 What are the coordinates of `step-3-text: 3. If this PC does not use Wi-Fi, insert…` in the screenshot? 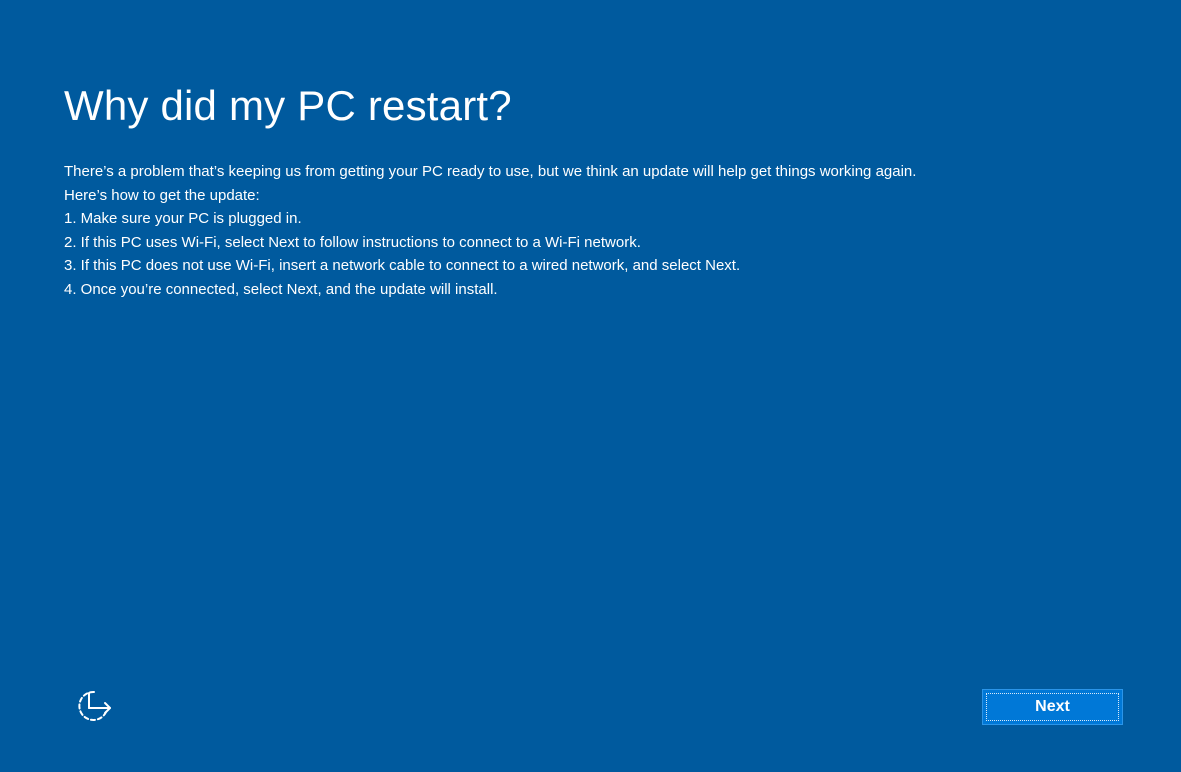 It's located at (402, 265).